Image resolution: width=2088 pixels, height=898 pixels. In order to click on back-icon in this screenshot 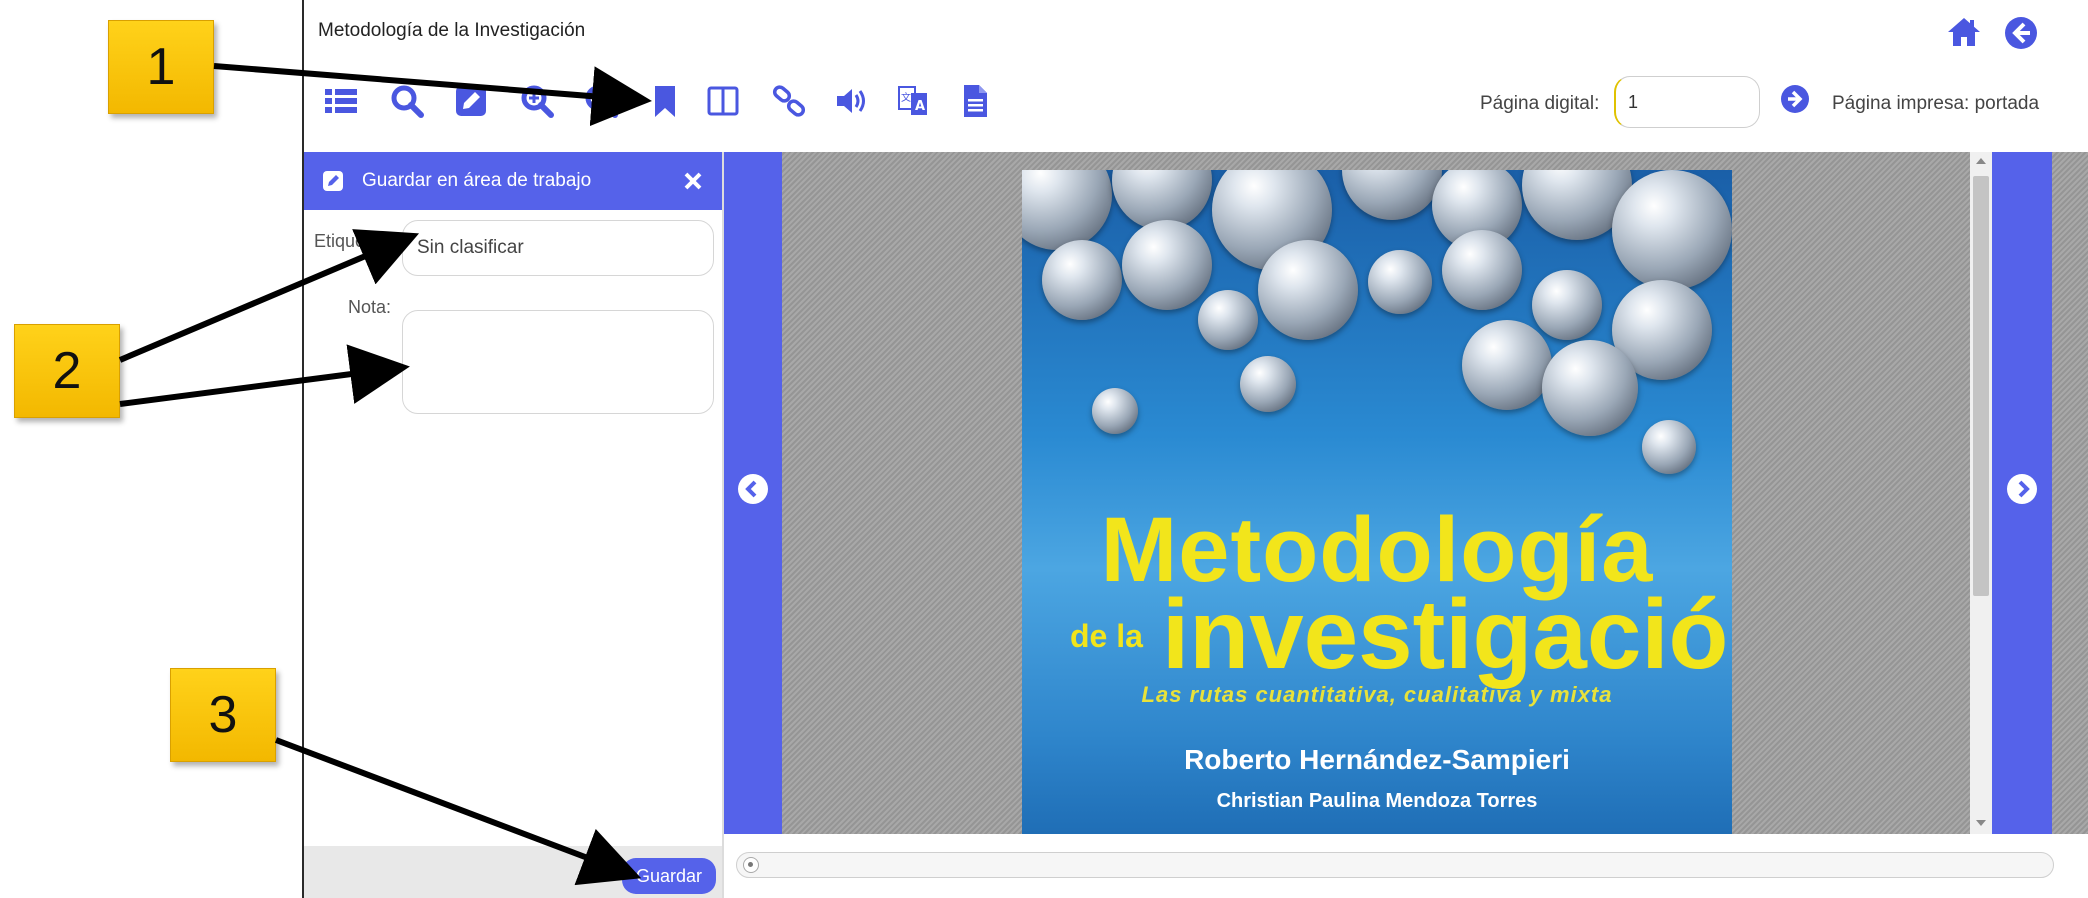, I will do `click(2021, 33)`.